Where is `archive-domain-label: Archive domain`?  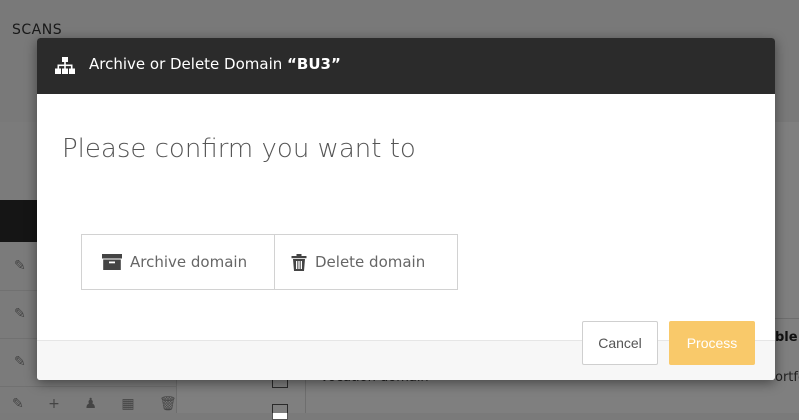 archive-domain-label: Archive domain is located at coordinates (189, 262).